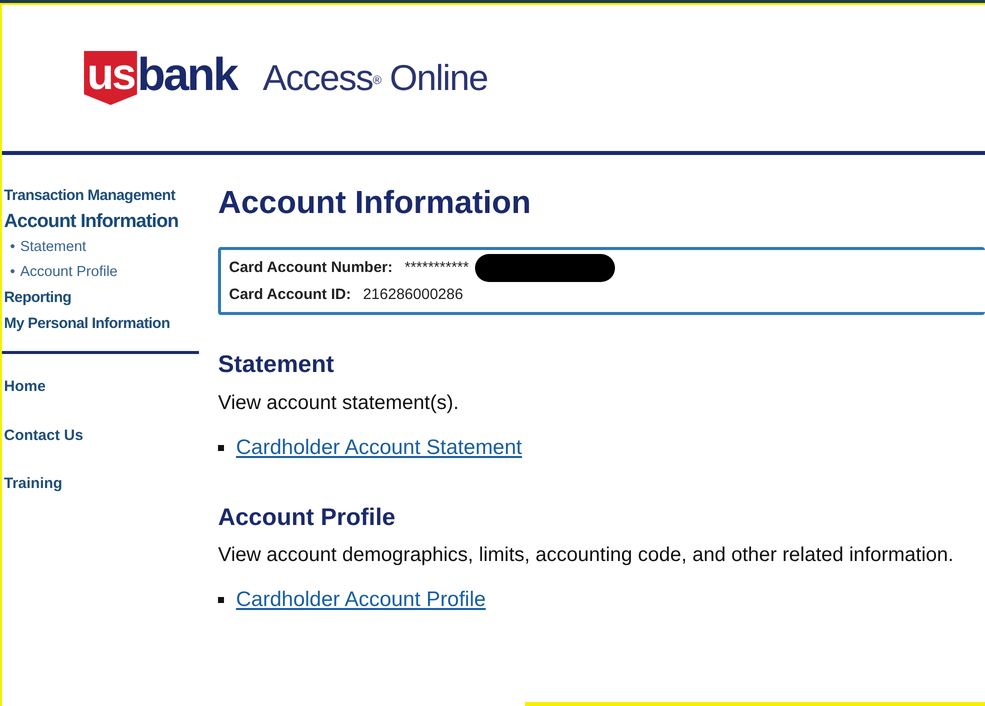 The height and width of the screenshot is (706, 985). Describe the element at coordinates (290, 295) in the screenshot. I see `field-label: Card Account ID:` at that location.